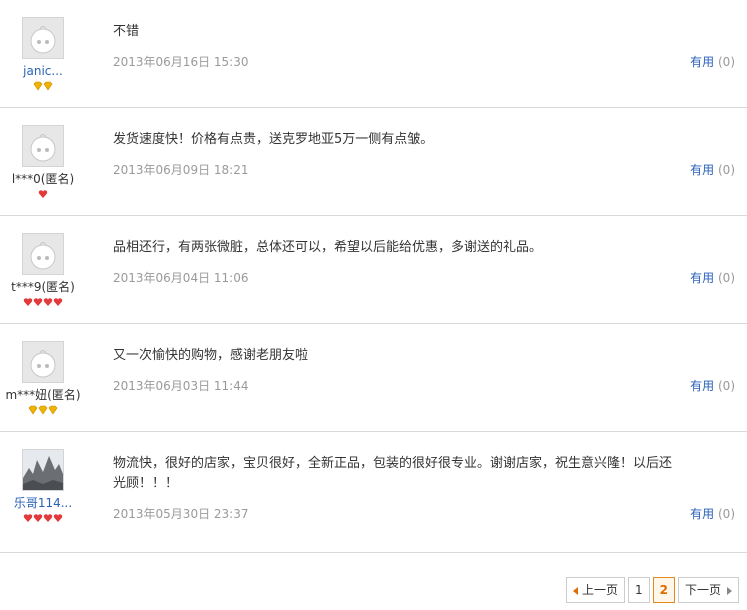 This screenshot has height=610, width=747. I want to click on reviewer-name: l***0(匿名), so click(43, 179).